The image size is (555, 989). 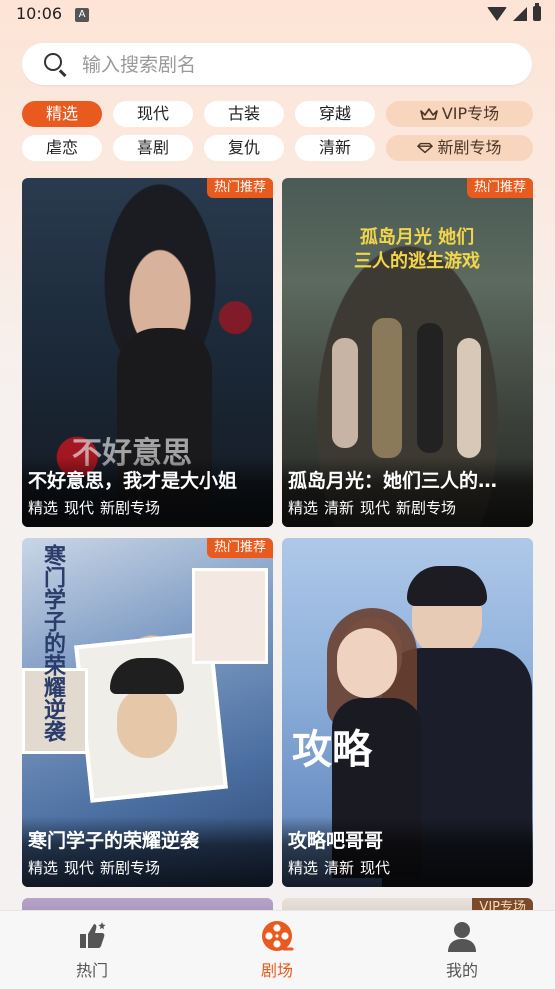 What do you see at coordinates (114, 841) in the screenshot?
I see `card-title: 寒门学子的荣耀逆袭` at bounding box center [114, 841].